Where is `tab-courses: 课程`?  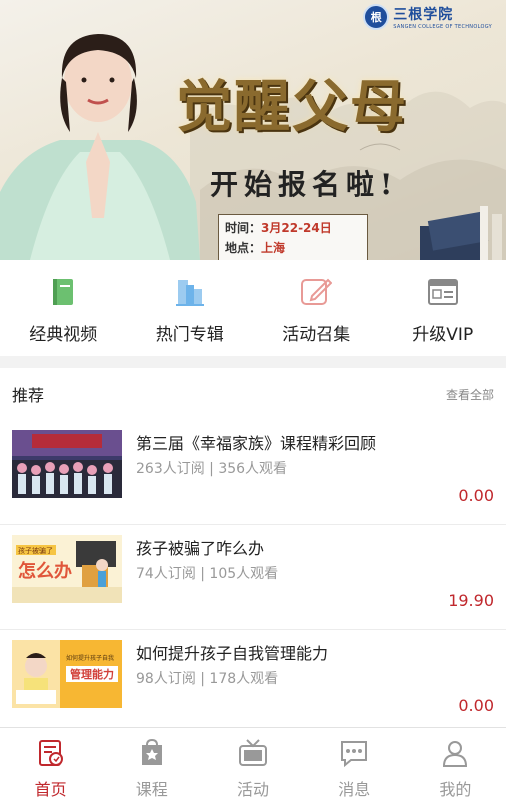
tab-courses: 课程 is located at coordinates (151, 764).